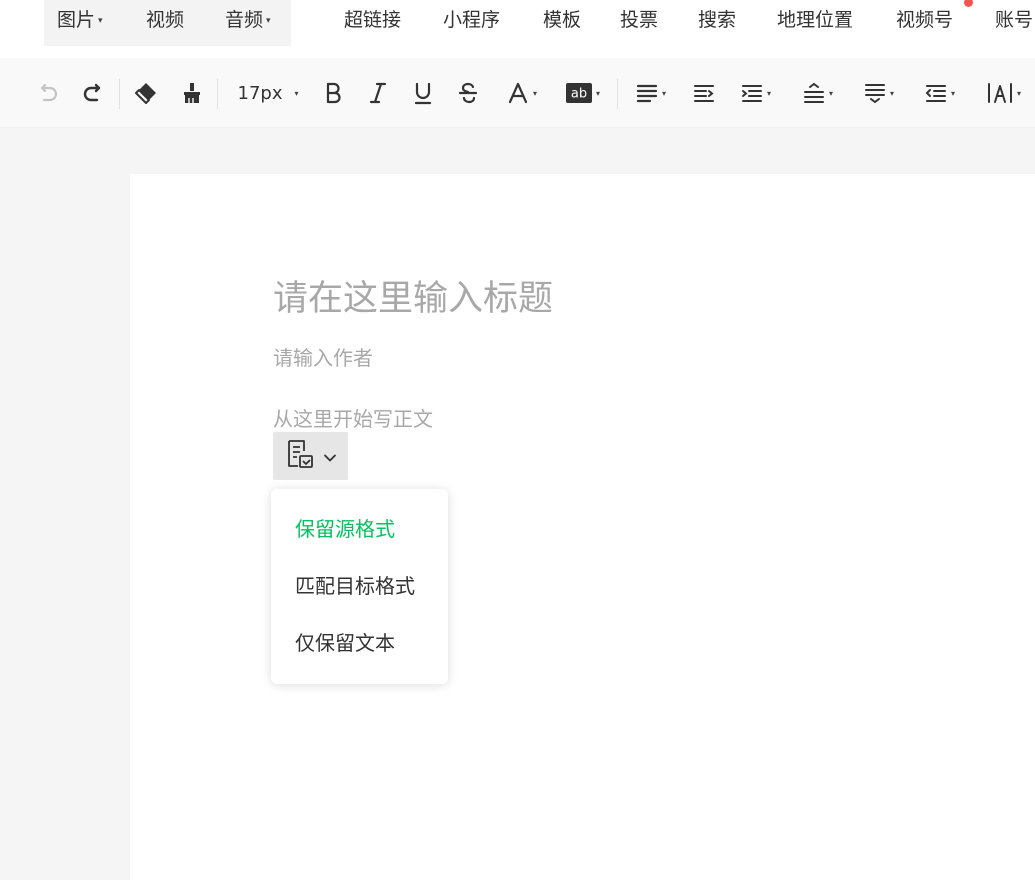 The image size is (1035, 880). What do you see at coordinates (323, 356) in the screenshot?
I see `author-input: 请输入作者` at bounding box center [323, 356].